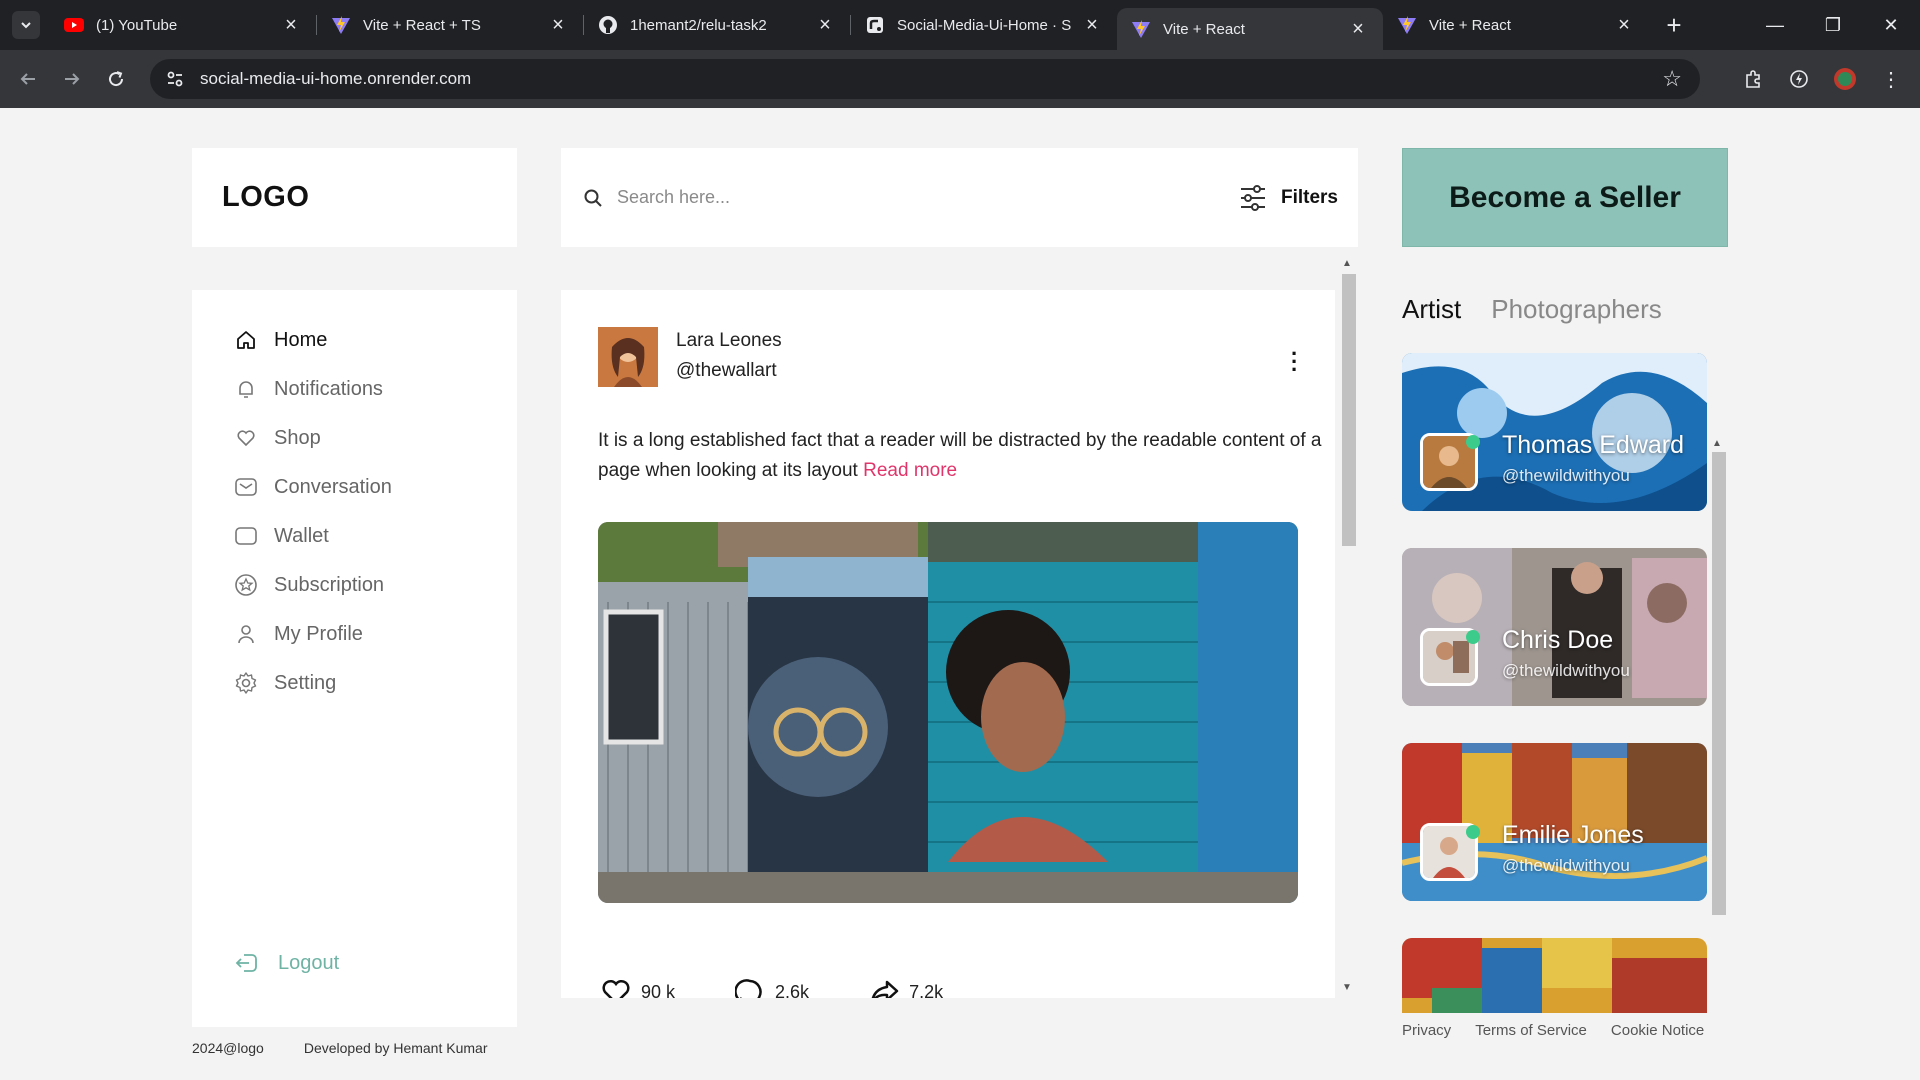 Image resolution: width=1920 pixels, height=1080 pixels. What do you see at coordinates (309, 962) in the screenshot?
I see `logout-label: Logout` at bounding box center [309, 962].